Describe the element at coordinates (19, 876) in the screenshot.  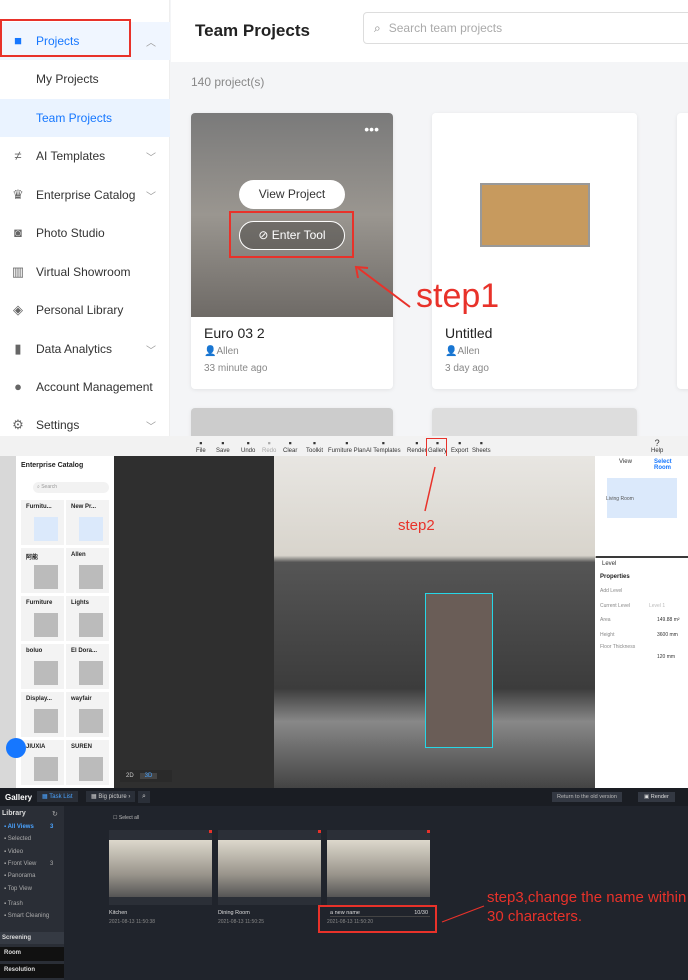
I see `library-item: ▪ Panorama` at that location.